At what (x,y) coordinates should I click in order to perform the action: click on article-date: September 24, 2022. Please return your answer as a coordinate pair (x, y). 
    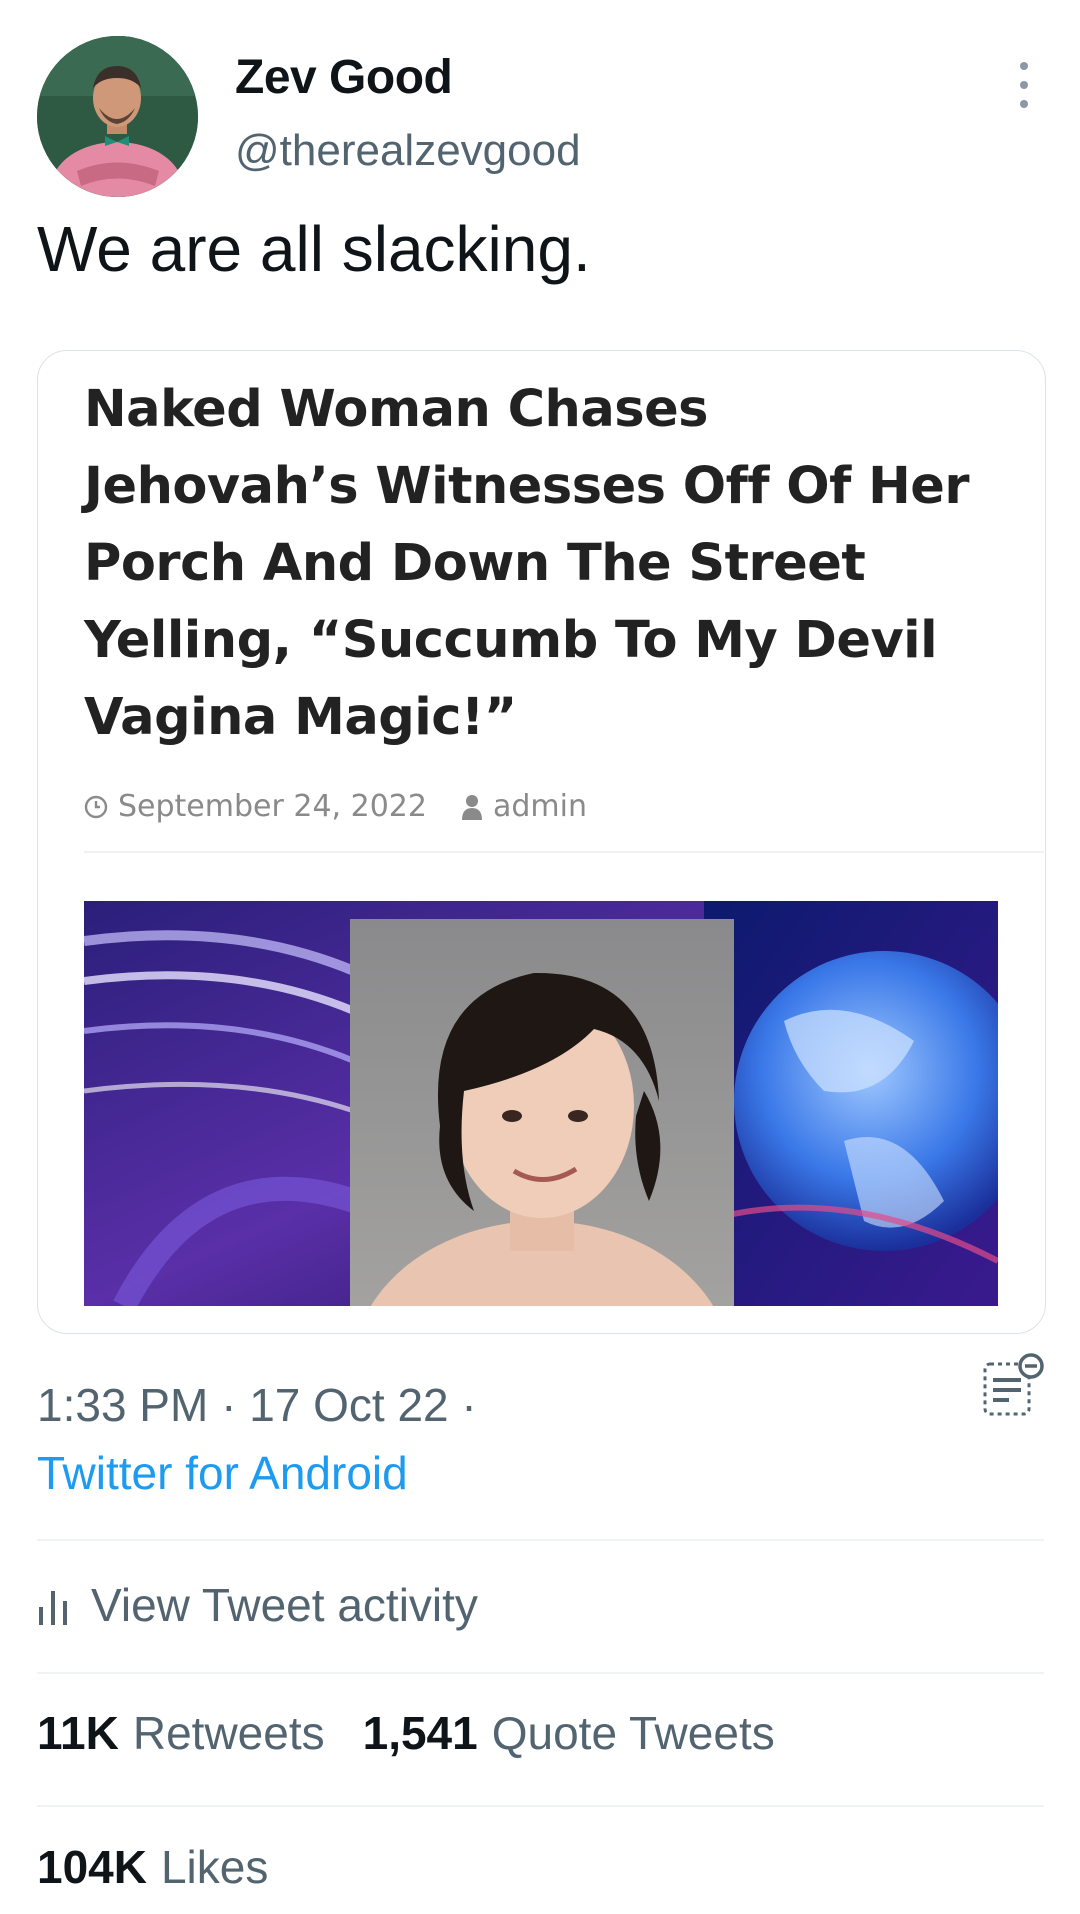
    Looking at the image, I should click on (272, 806).